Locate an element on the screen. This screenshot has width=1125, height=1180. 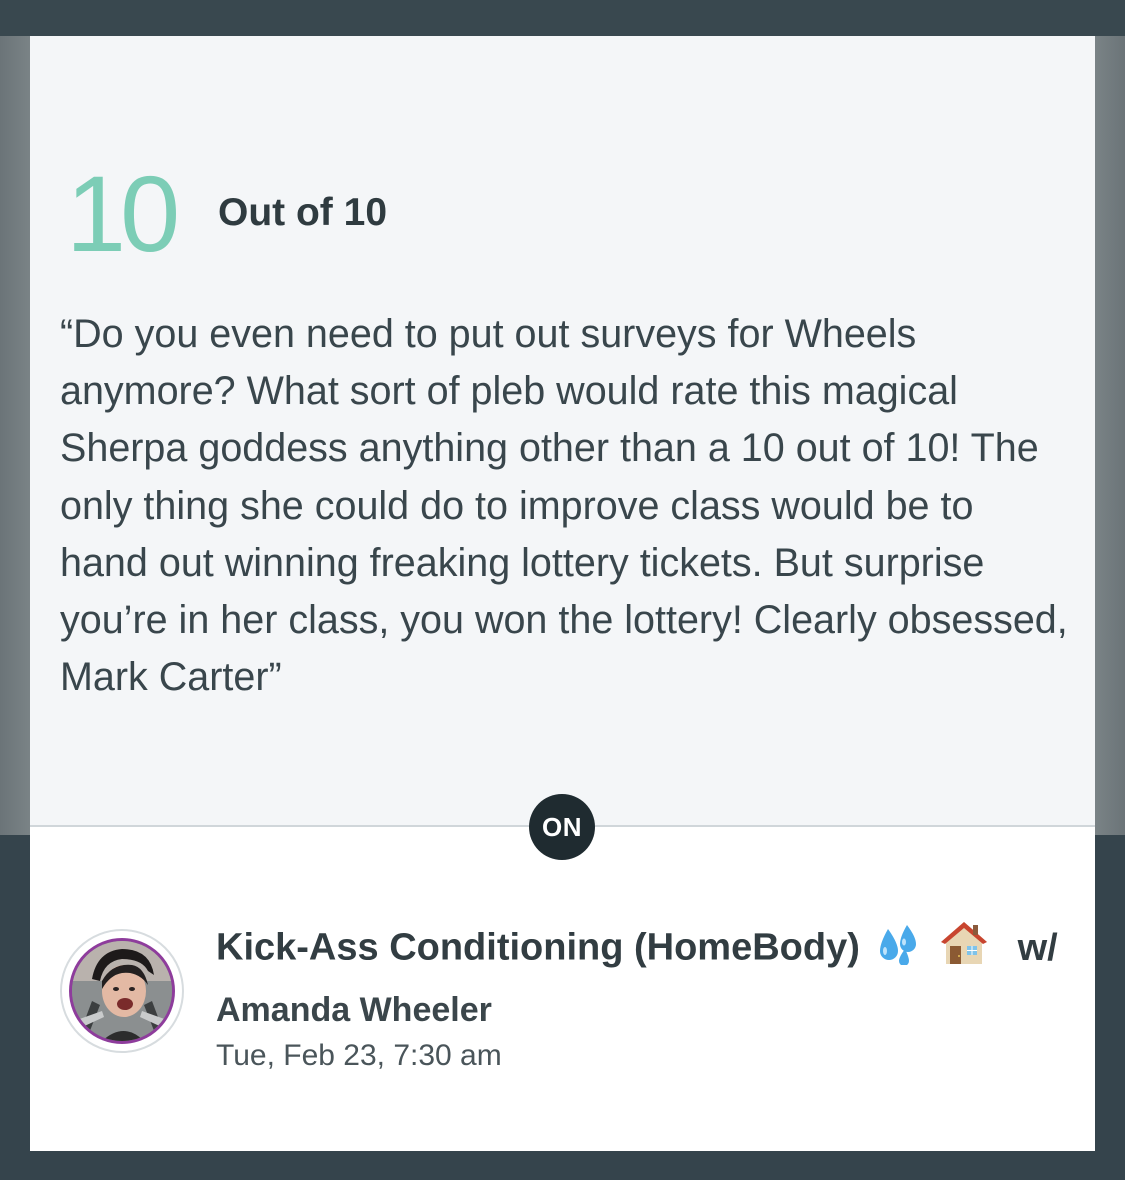
score-out-of-label: Out of 10 is located at coordinates (303, 212).